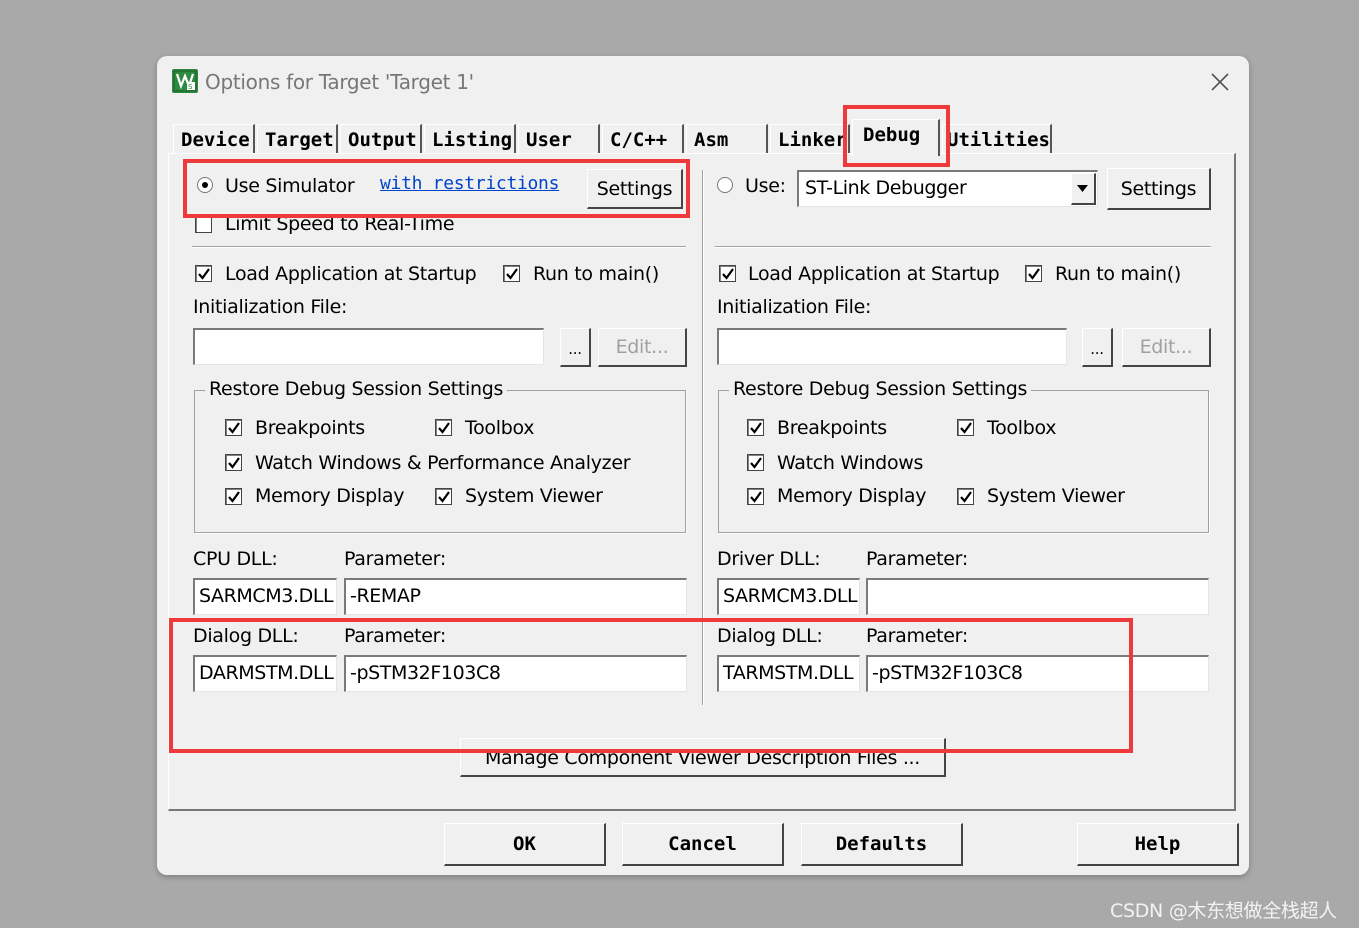 The image size is (1359, 928). I want to click on tgt-load-app-checkbox, so click(727, 273).